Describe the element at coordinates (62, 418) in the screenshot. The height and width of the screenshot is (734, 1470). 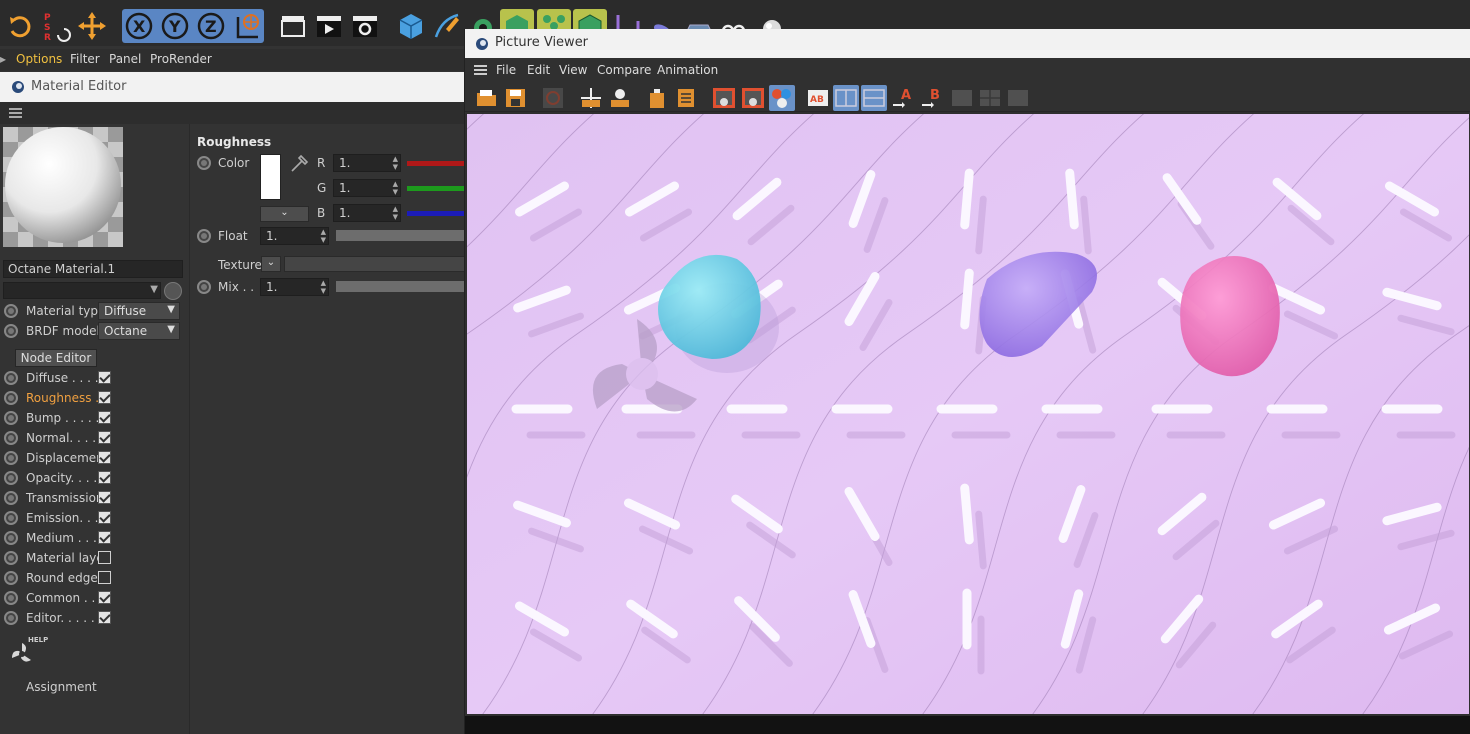
I see `channel-bump: Bump . . . . .` at that location.